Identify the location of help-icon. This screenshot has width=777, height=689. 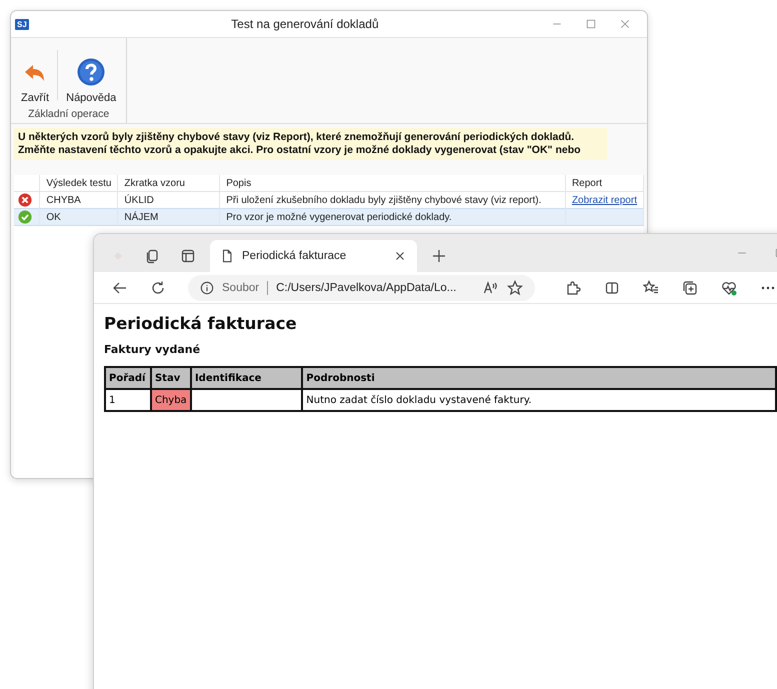
(91, 72).